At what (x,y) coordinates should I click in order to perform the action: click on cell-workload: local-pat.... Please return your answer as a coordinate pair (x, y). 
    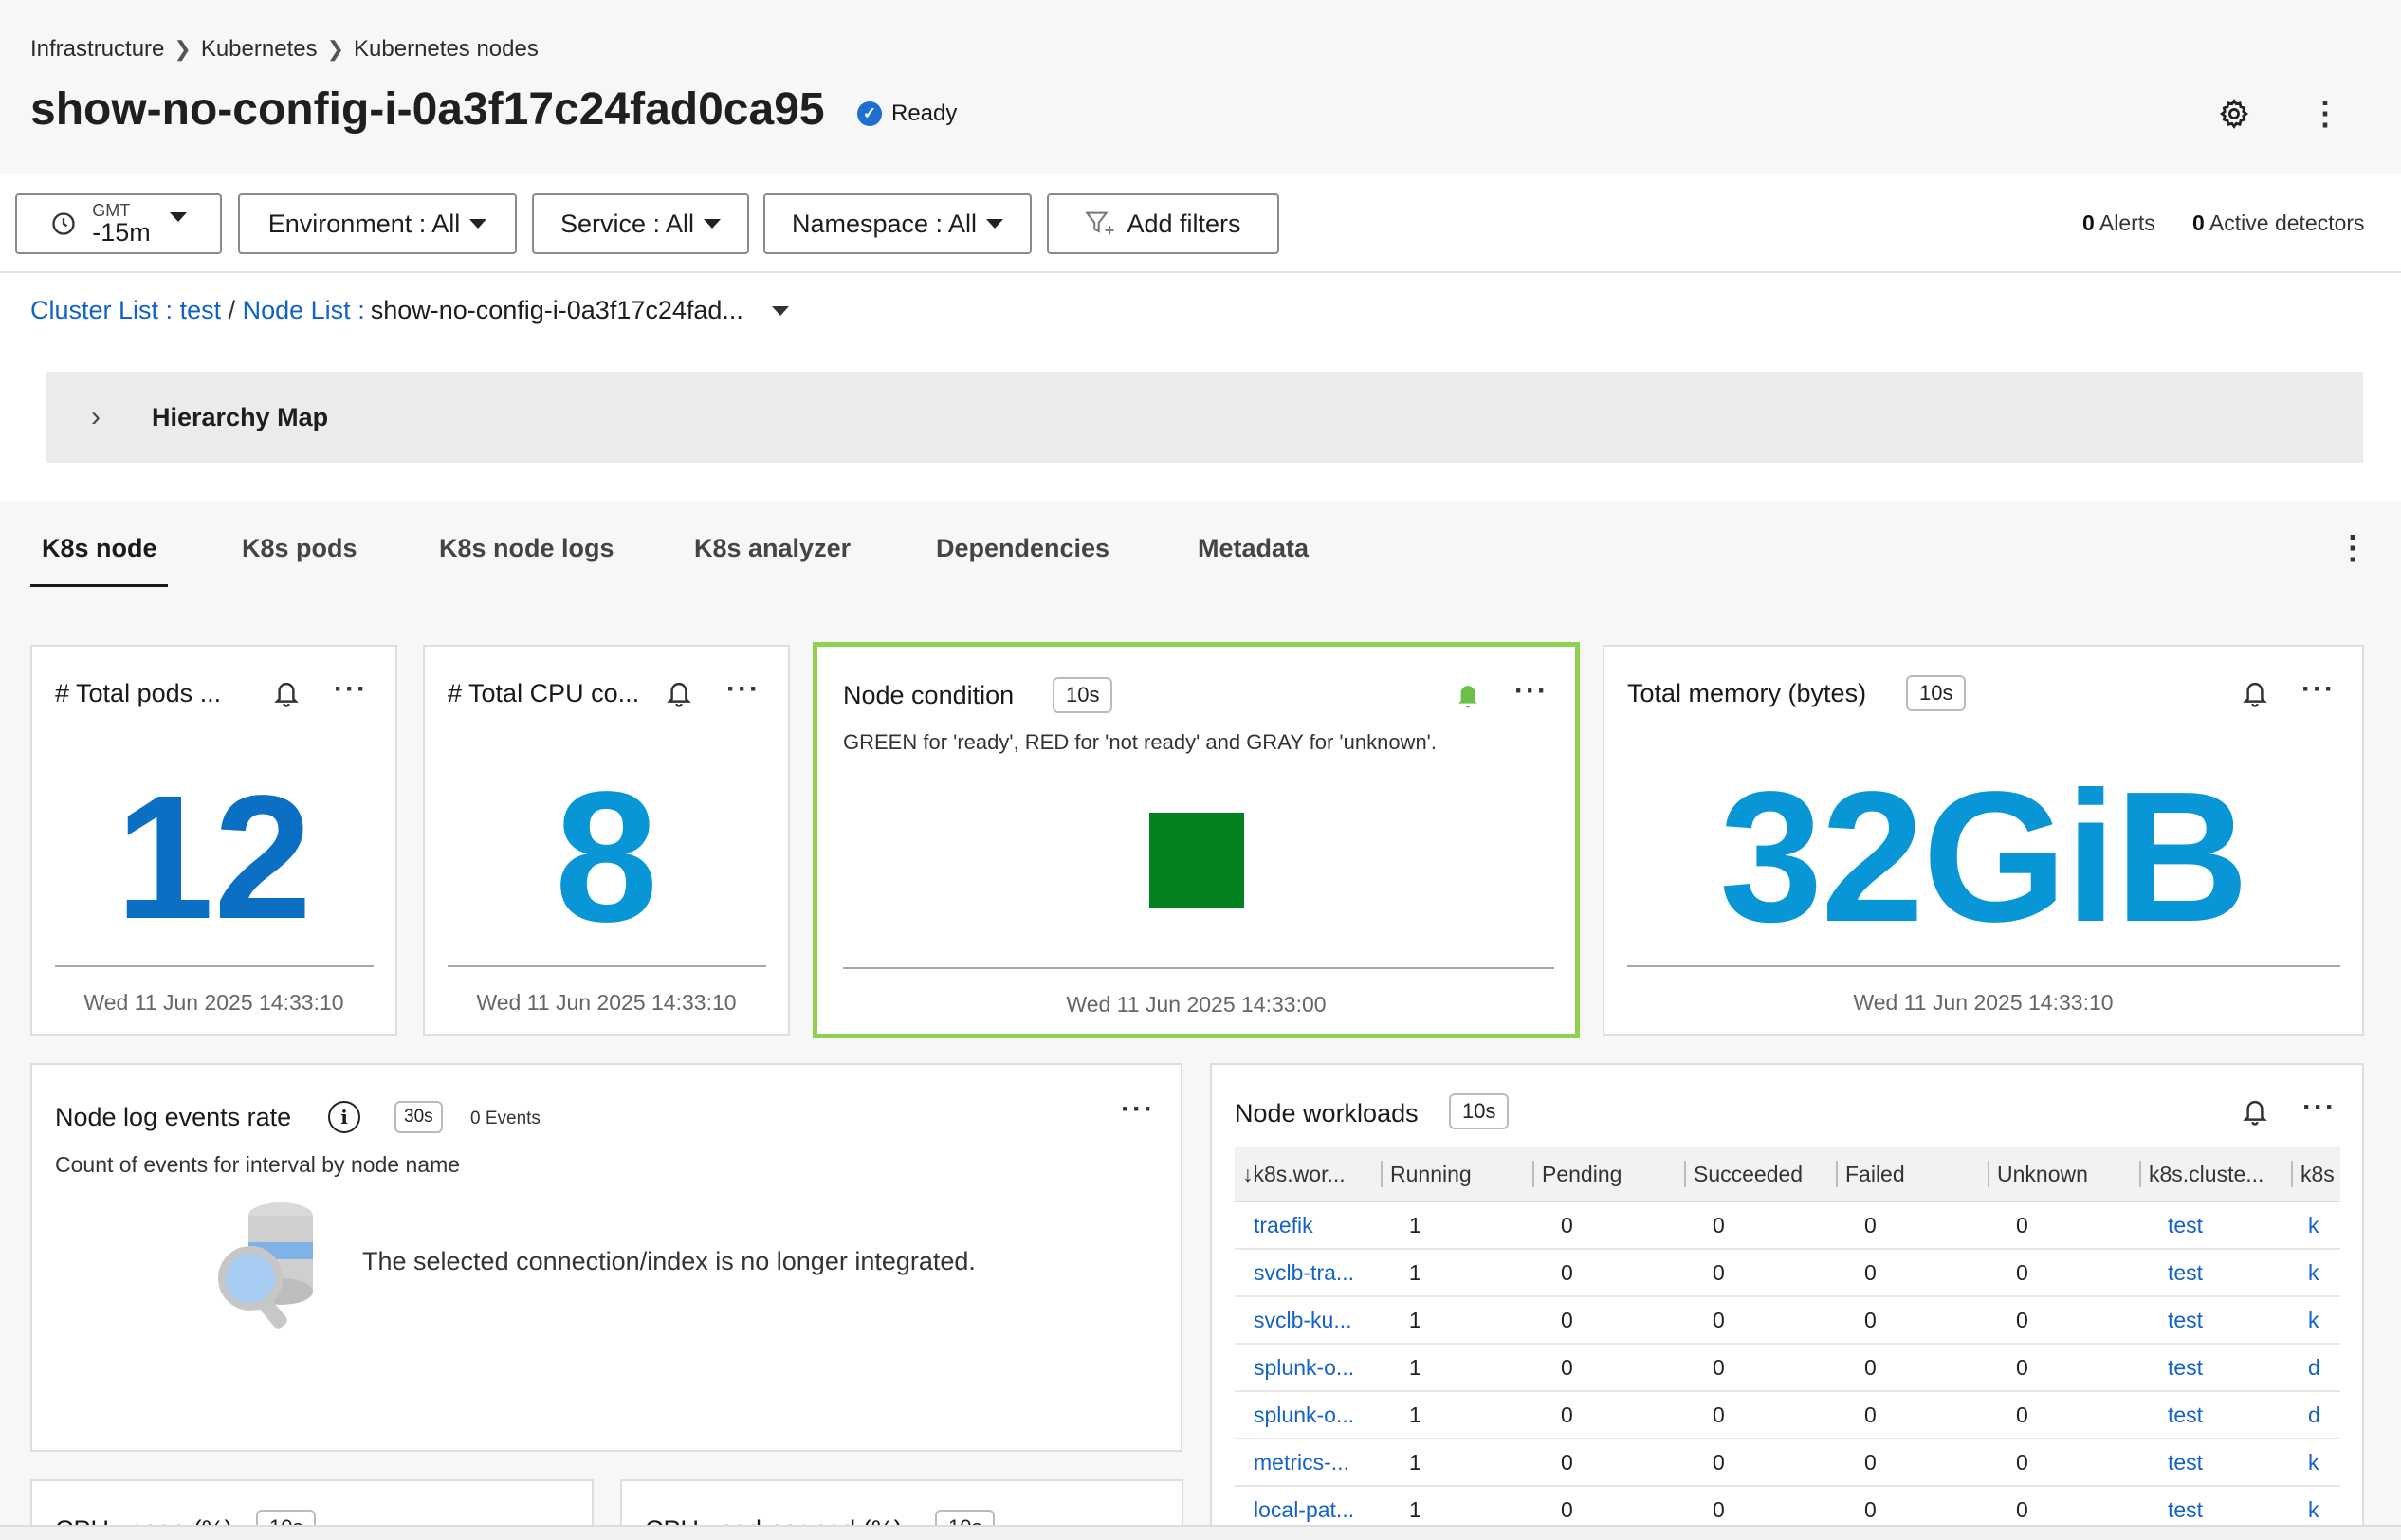
    Looking at the image, I should click on (1308, 1510).